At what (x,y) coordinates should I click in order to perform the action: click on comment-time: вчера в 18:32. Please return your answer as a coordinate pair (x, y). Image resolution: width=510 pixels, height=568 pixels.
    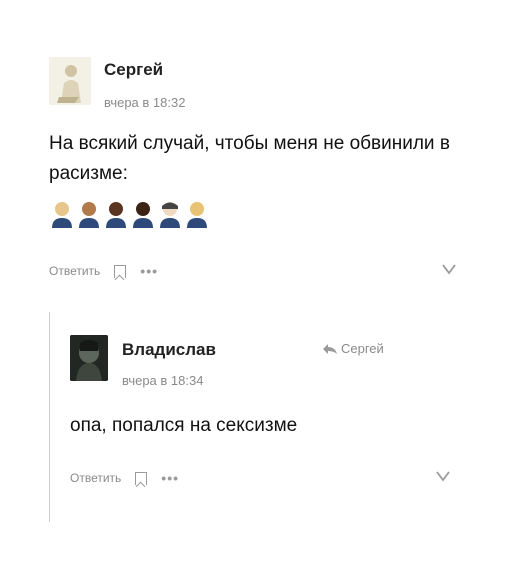
    Looking at the image, I should click on (145, 102).